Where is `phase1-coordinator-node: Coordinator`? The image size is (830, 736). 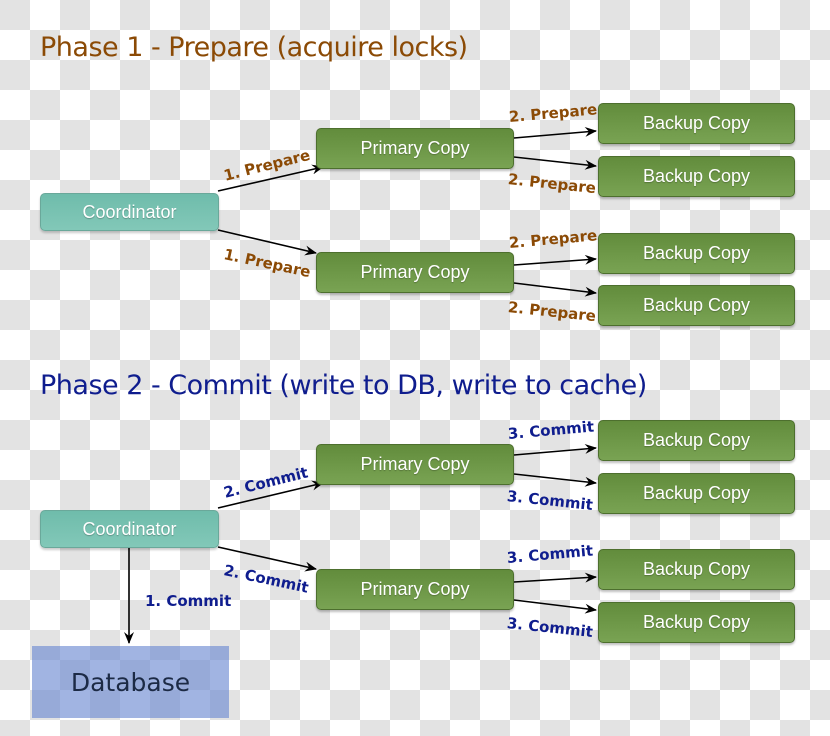
phase1-coordinator-node: Coordinator is located at coordinates (129, 212).